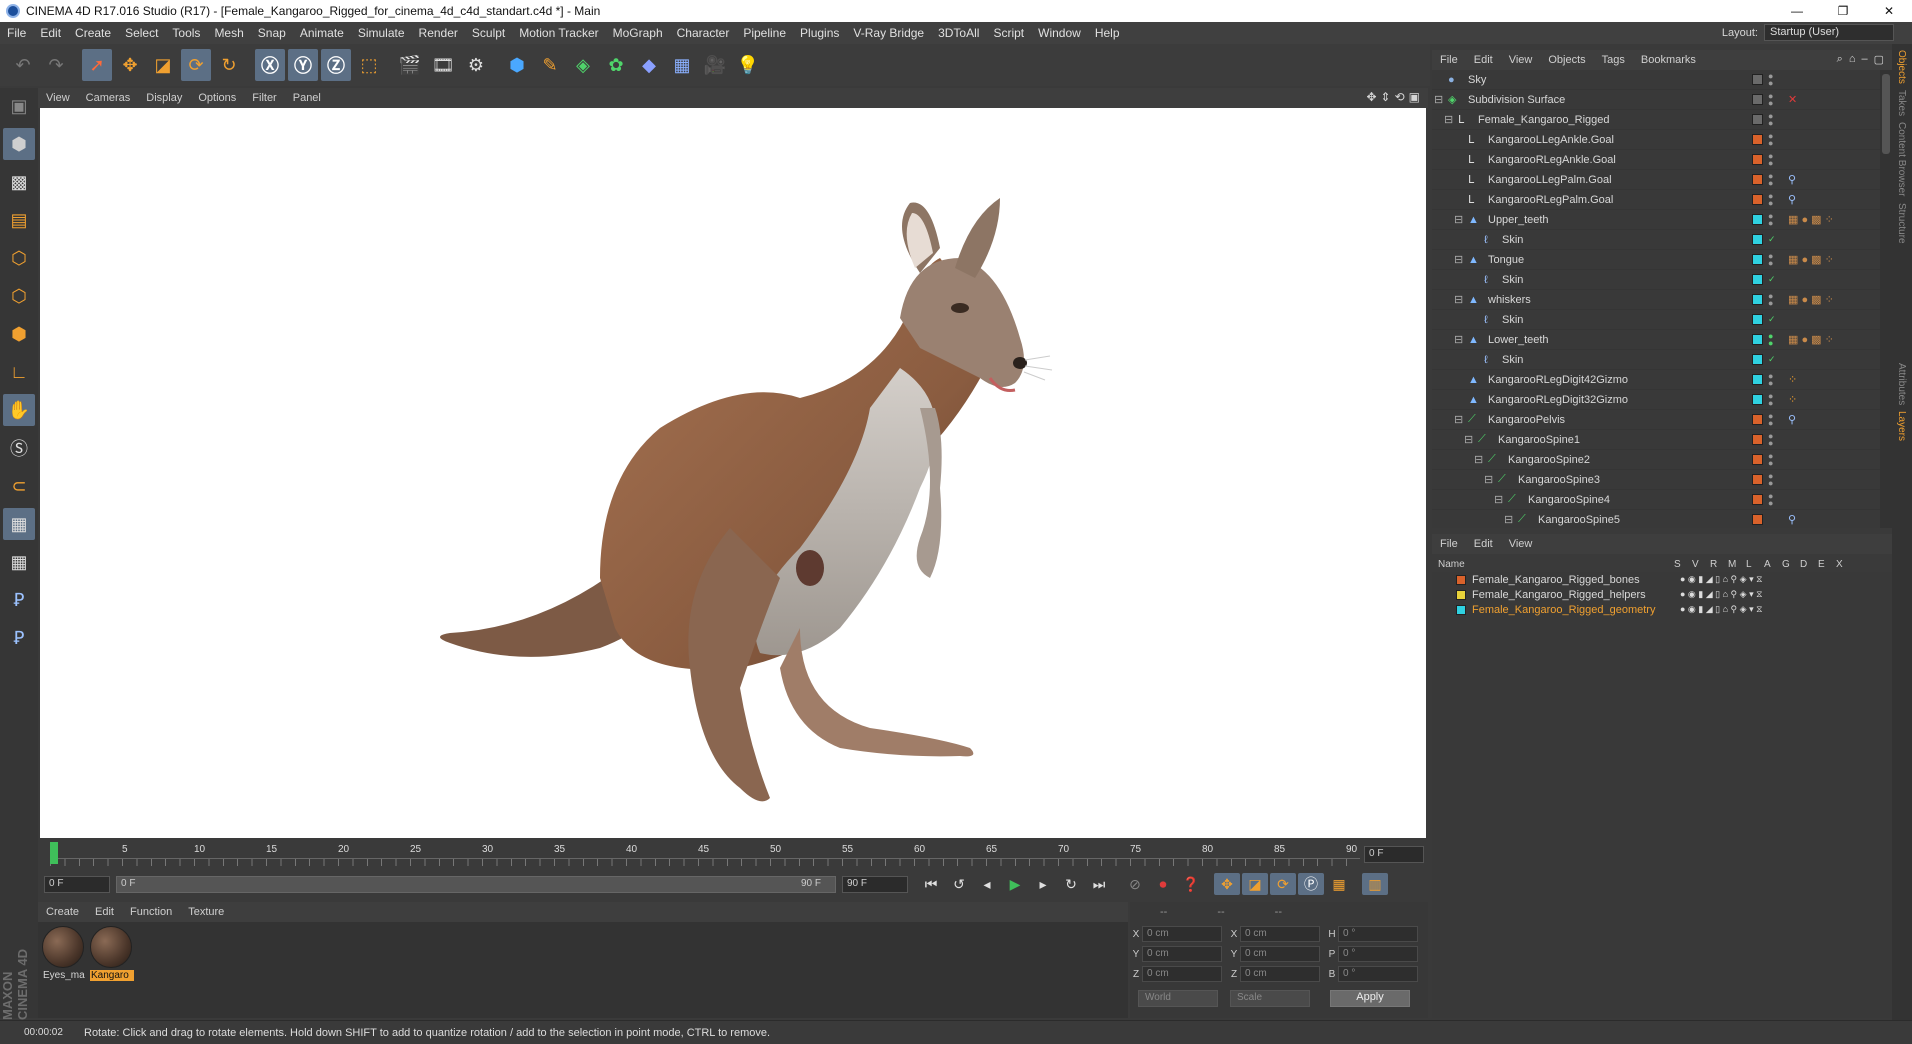  What do you see at coordinates (1772, 359) in the screenshot?
I see `check-icon: ✓` at bounding box center [1772, 359].